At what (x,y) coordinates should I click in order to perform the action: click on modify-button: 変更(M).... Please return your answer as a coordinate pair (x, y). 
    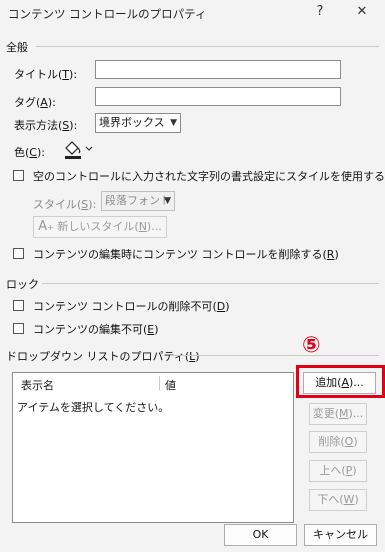
    Looking at the image, I should click on (338, 414).